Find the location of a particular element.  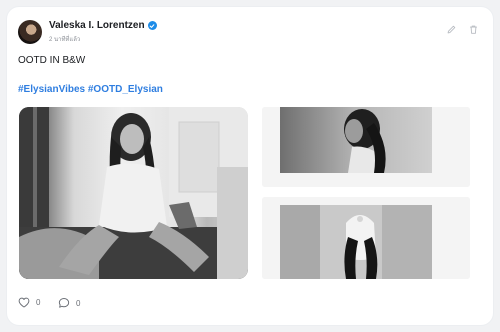

author-row: Valeska I. Lorentzen is located at coordinates (103, 25).